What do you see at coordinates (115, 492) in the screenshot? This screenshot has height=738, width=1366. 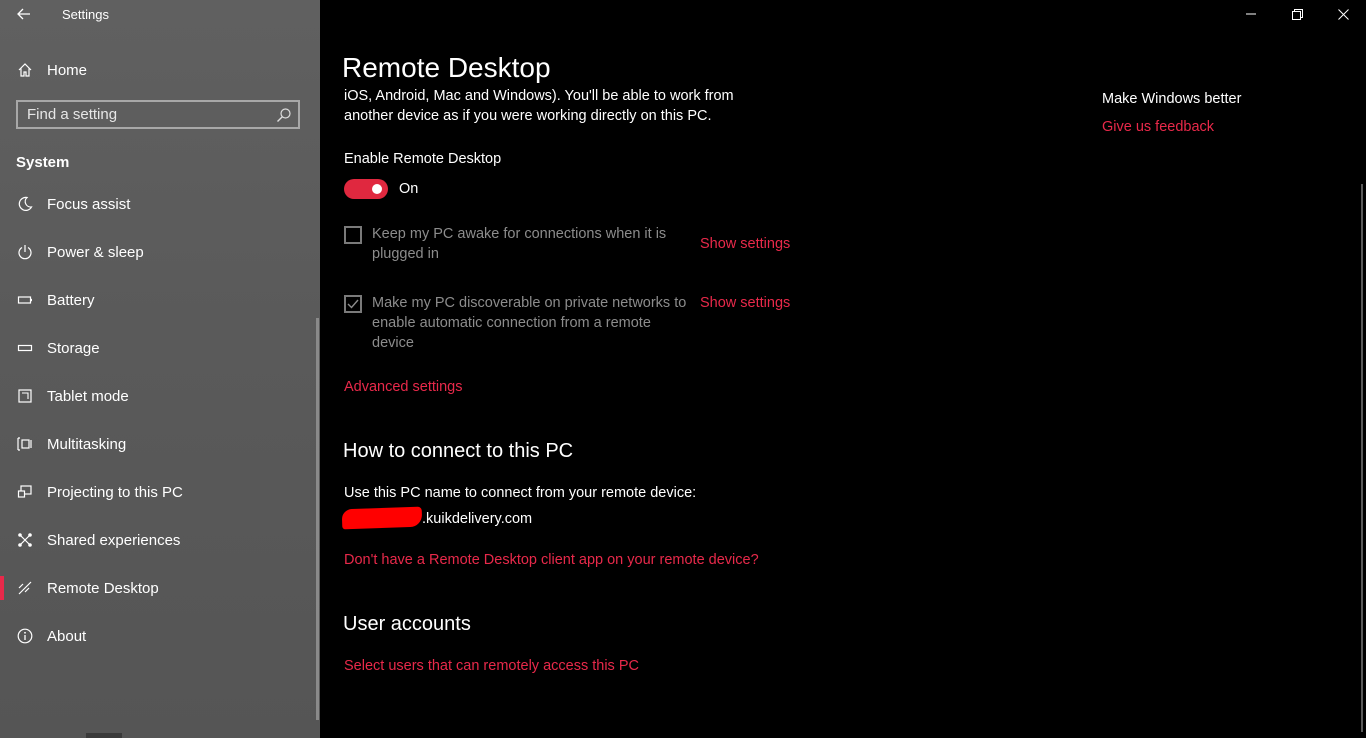 I see `sidebar-item-label: Projecting to this PC` at bounding box center [115, 492].